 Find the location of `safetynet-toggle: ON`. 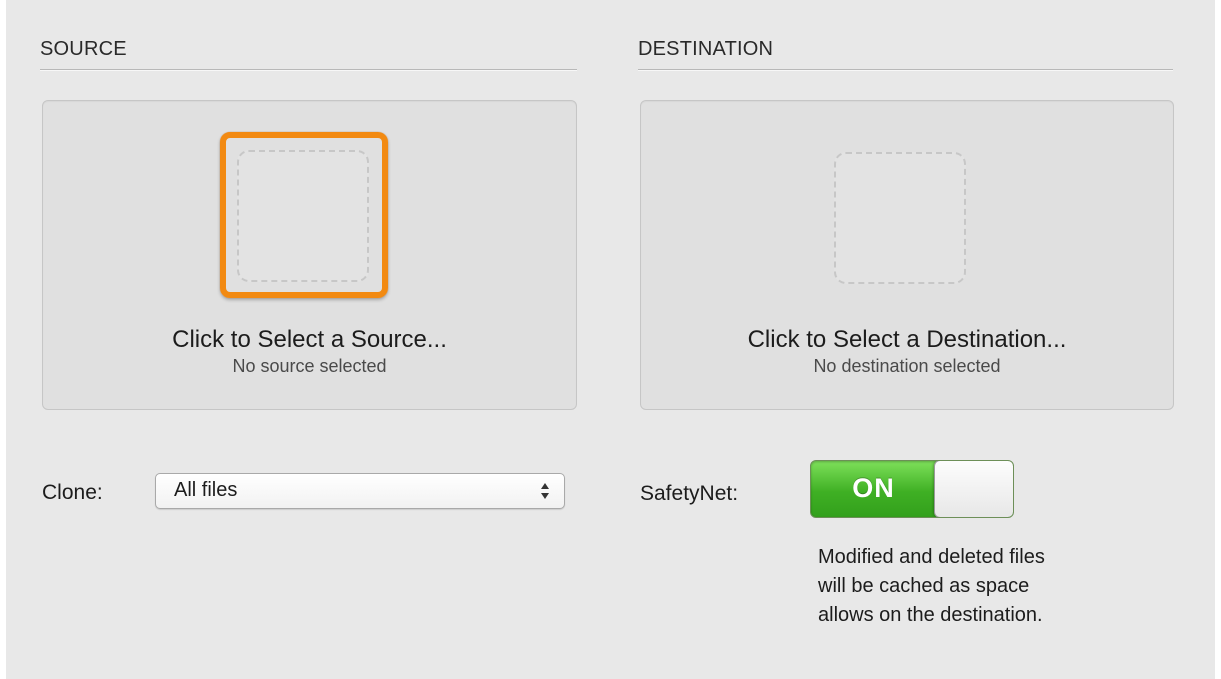

safetynet-toggle: ON is located at coordinates (912, 489).